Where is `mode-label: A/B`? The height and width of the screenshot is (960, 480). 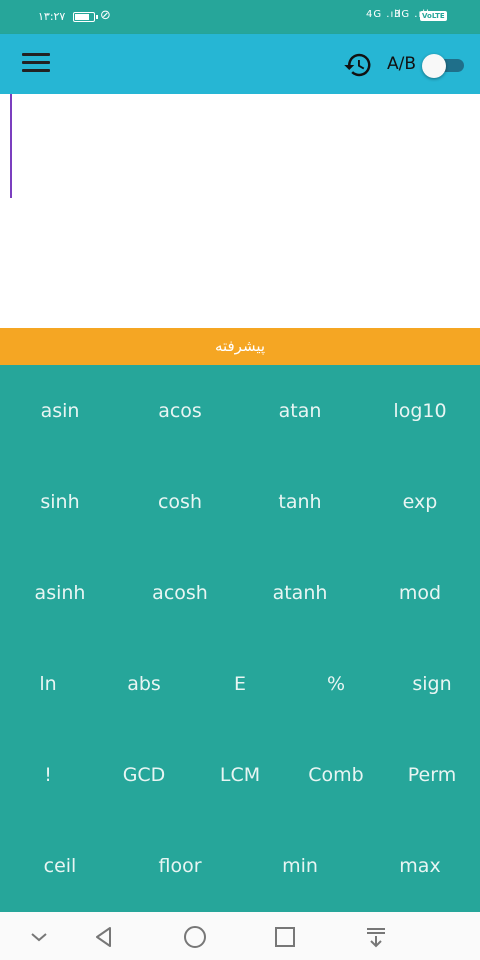 mode-label: A/B is located at coordinates (402, 64).